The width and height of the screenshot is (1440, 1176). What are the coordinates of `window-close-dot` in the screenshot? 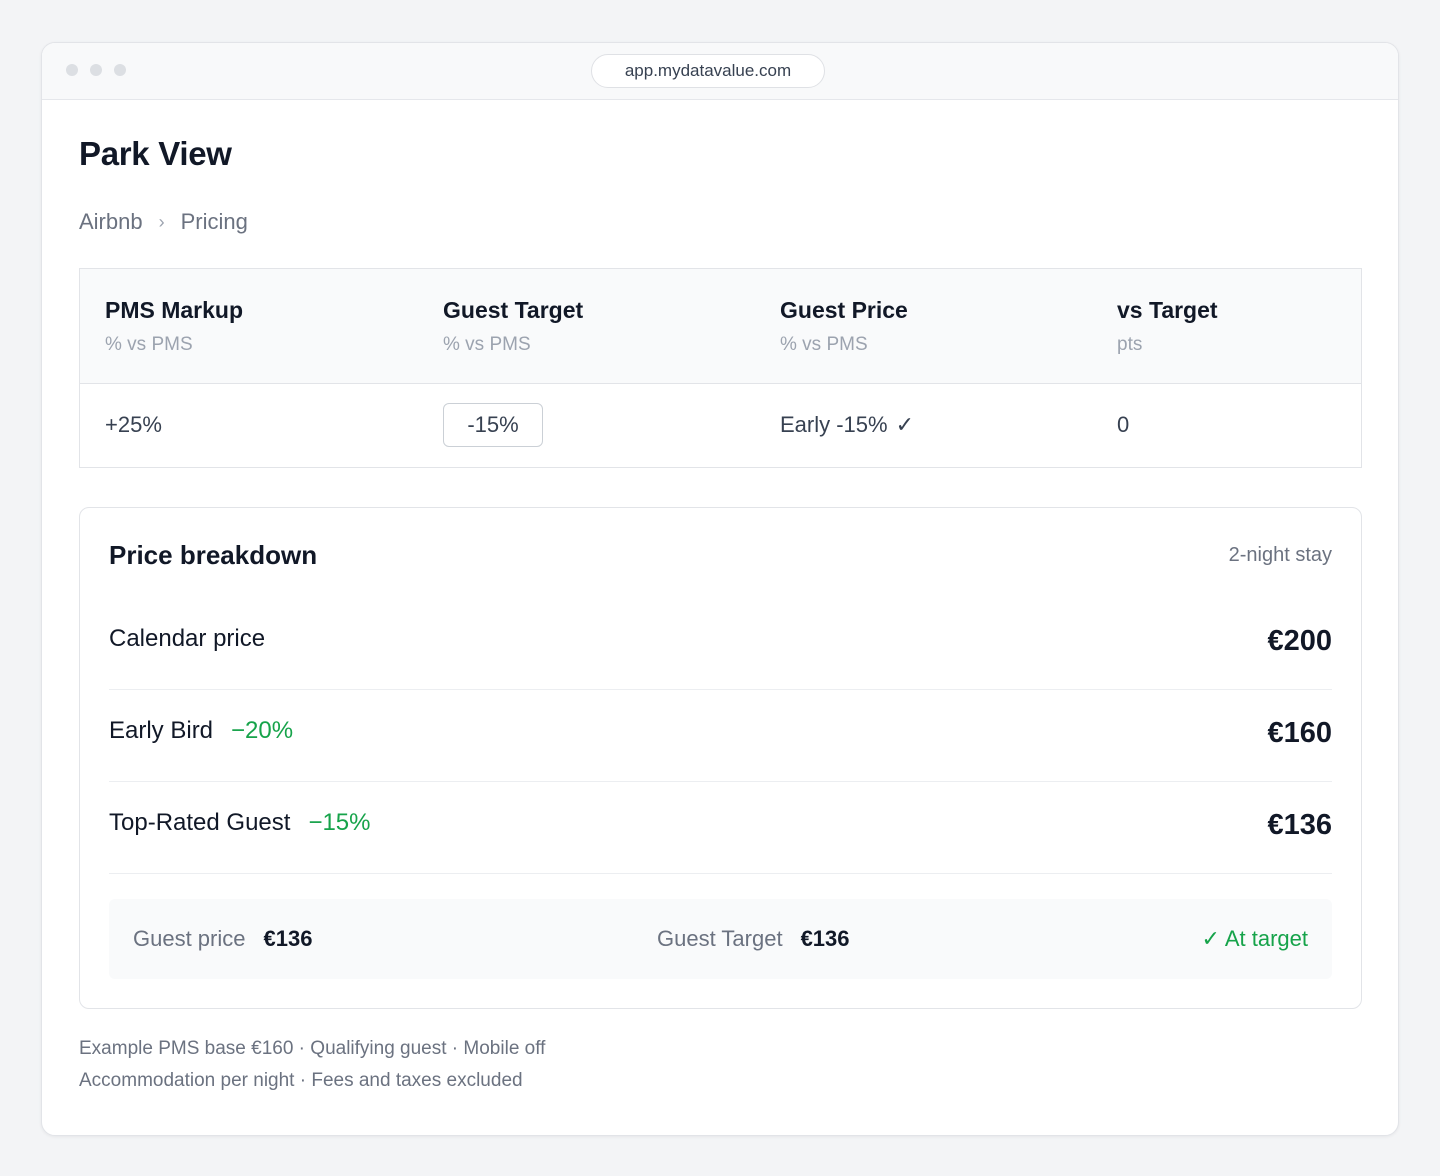 It's located at (72, 70).